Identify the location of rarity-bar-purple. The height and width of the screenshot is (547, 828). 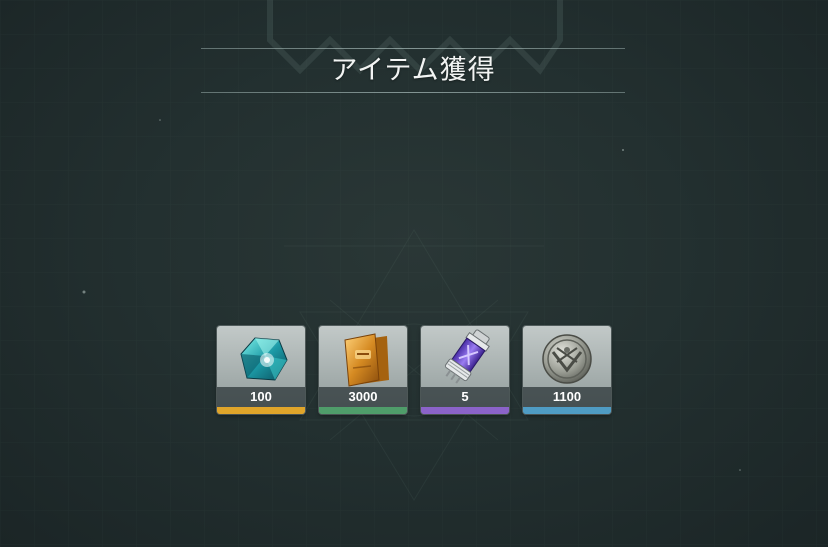
(465, 410).